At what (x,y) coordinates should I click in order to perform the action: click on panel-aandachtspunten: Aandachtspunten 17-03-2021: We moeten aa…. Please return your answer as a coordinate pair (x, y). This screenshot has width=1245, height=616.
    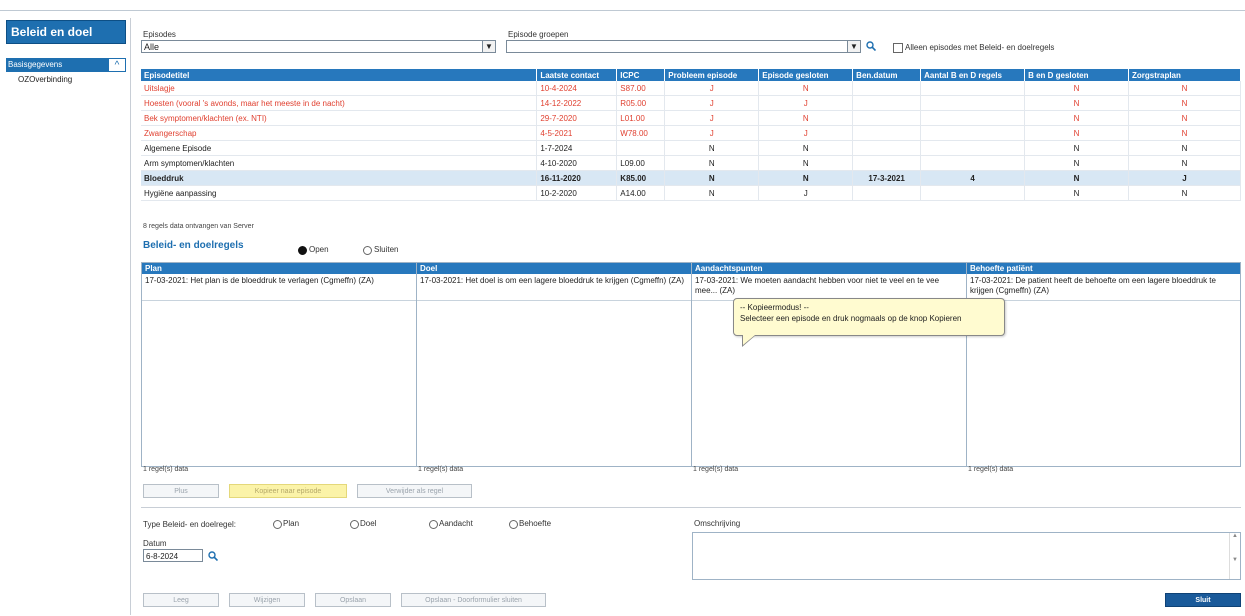
    Looking at the image, I should click on (829, 364).